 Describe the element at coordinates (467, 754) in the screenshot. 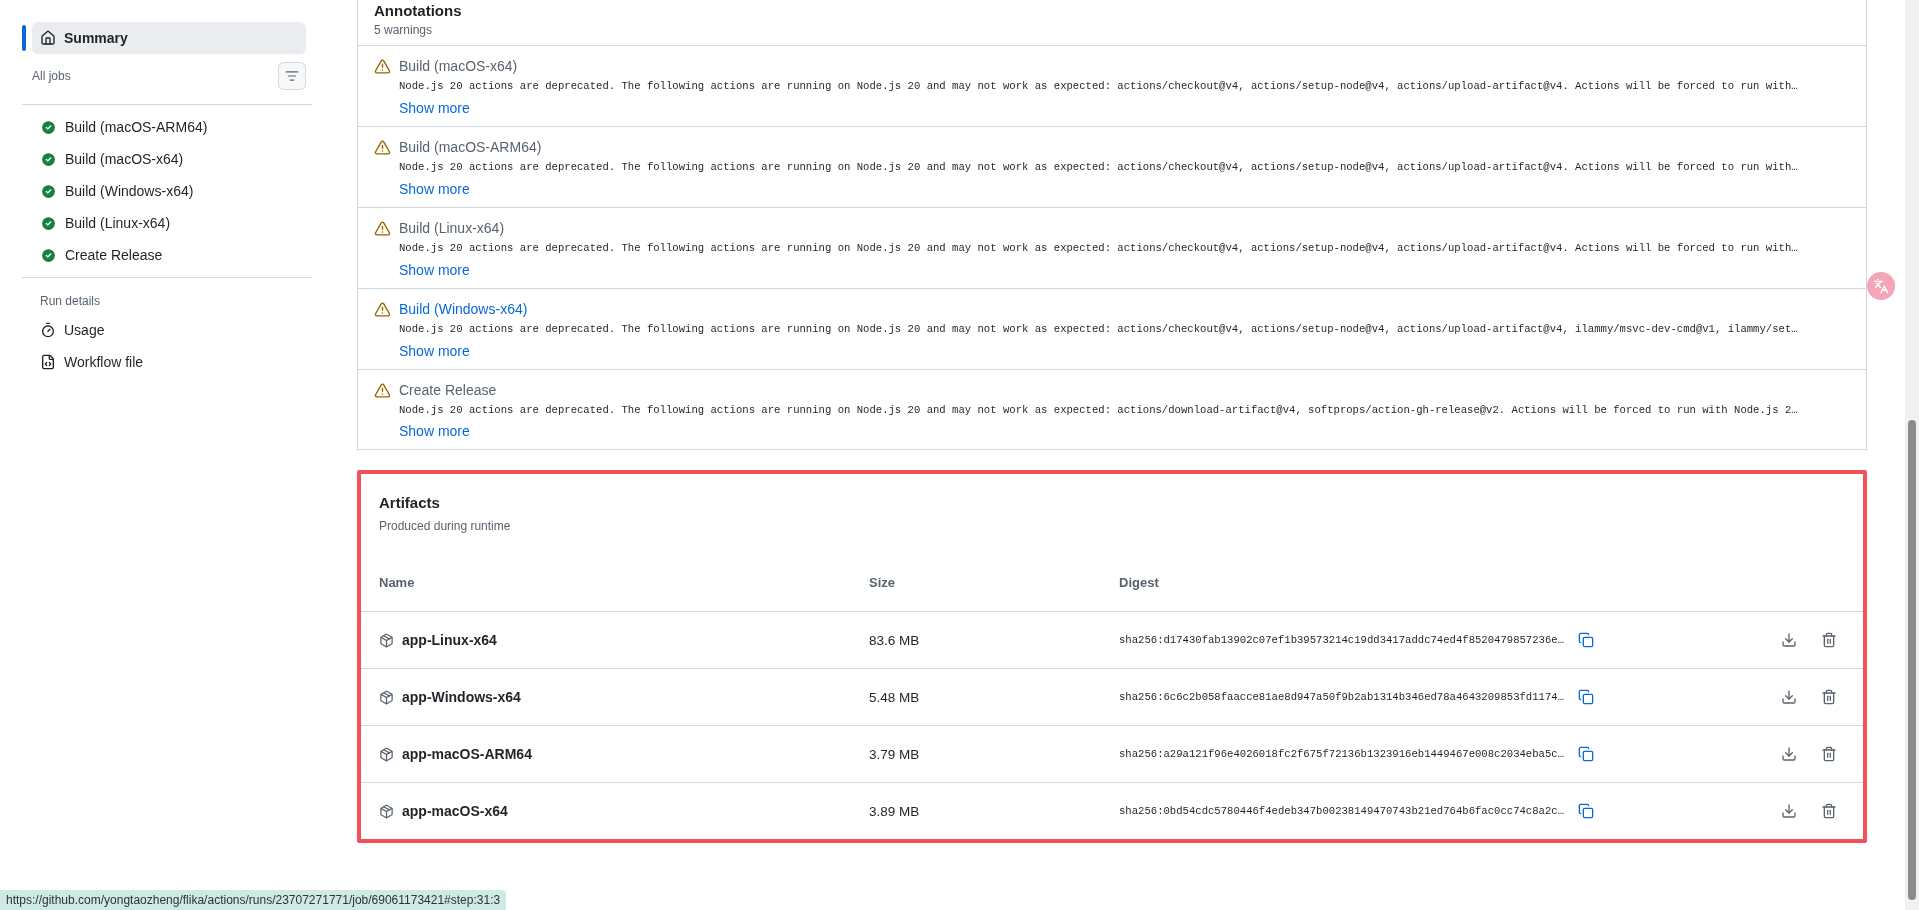

I see `artifact-name: app-macOS-ARM64` at that location.